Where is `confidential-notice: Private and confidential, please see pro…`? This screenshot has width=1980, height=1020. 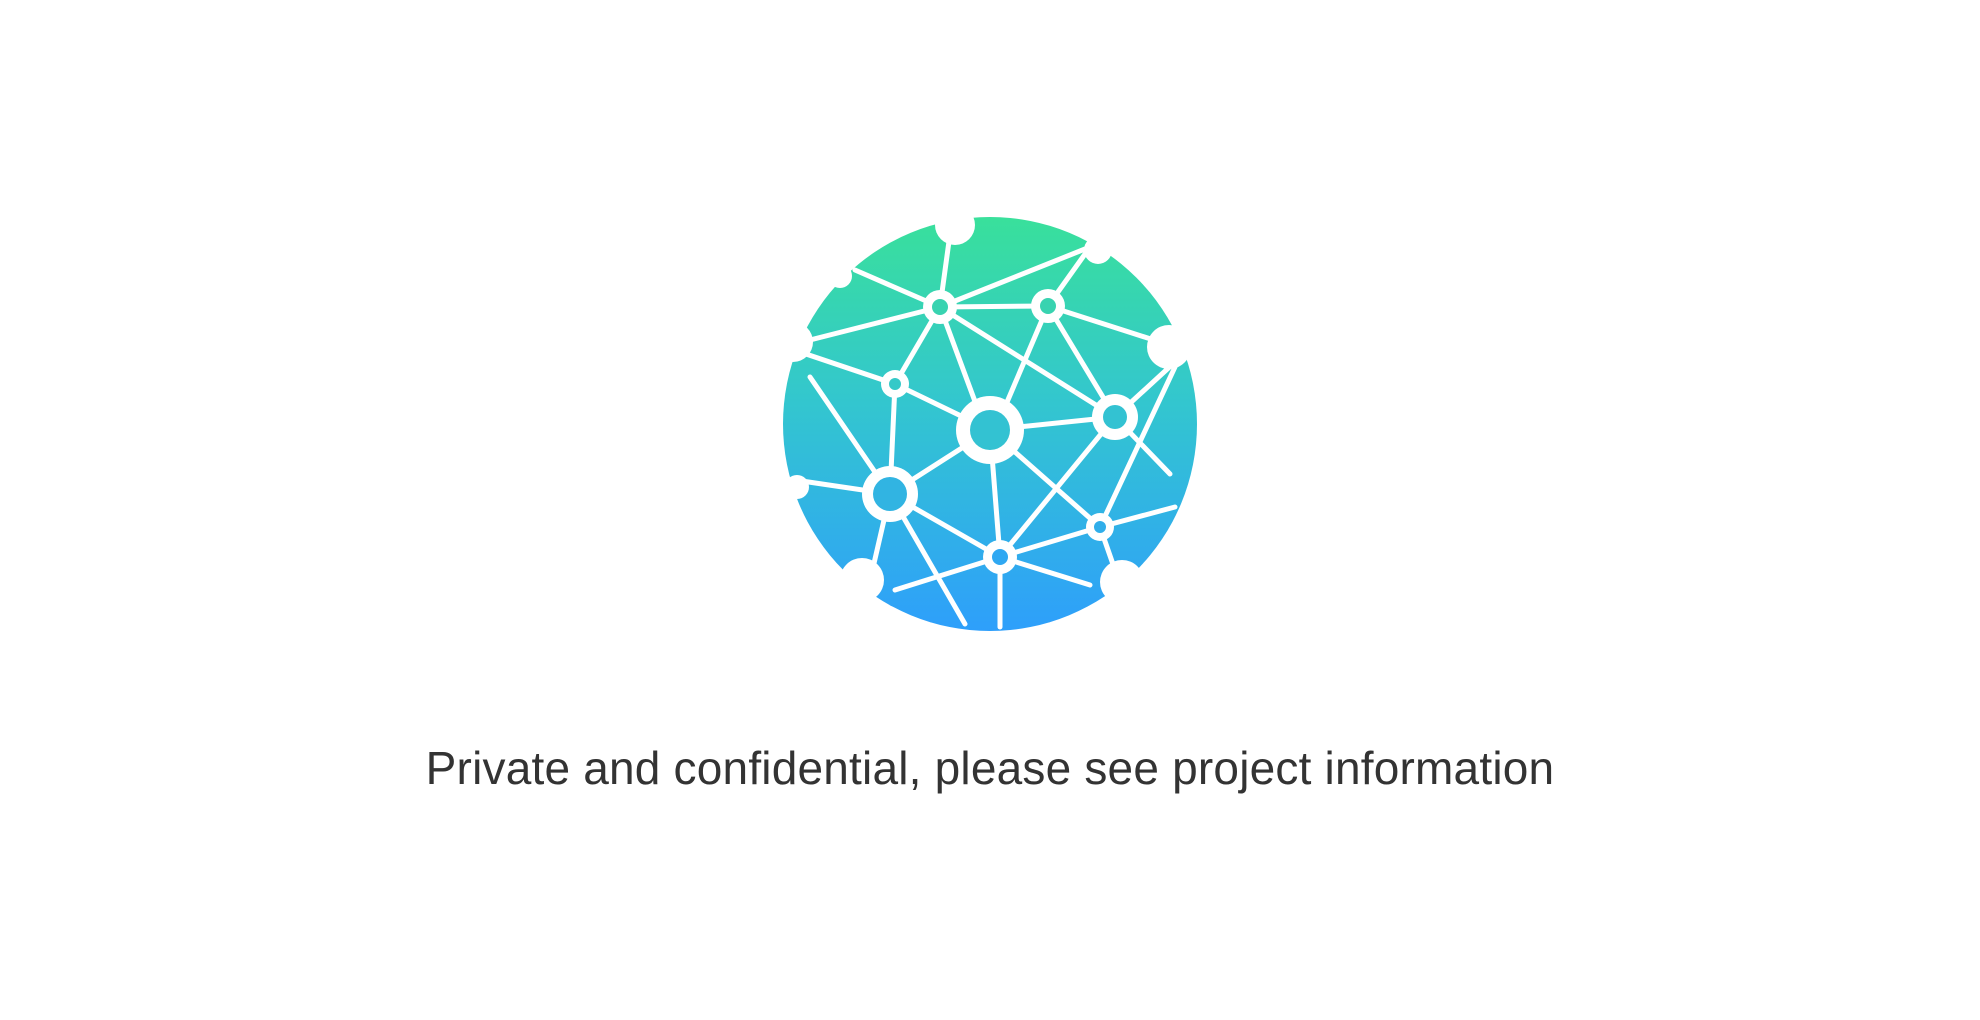 confidential-notice: Private and confidential, please see pro… is located at coordinates (990, 768).